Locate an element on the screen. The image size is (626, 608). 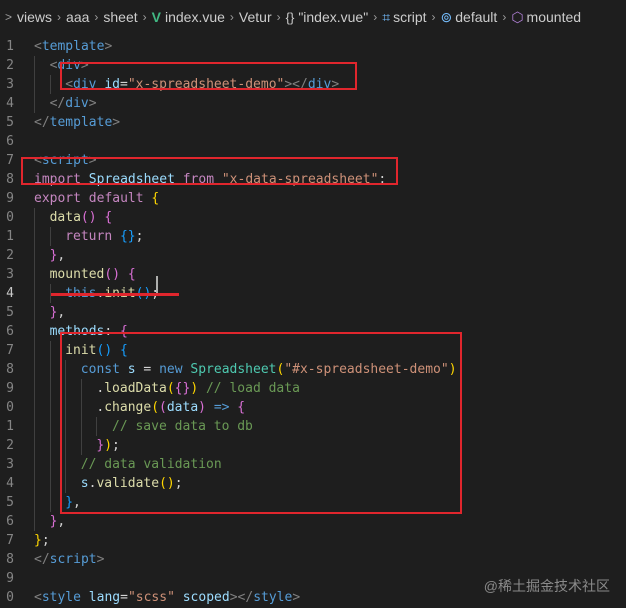
cube-icon: ⬡ is located at coordinates (517, 16).